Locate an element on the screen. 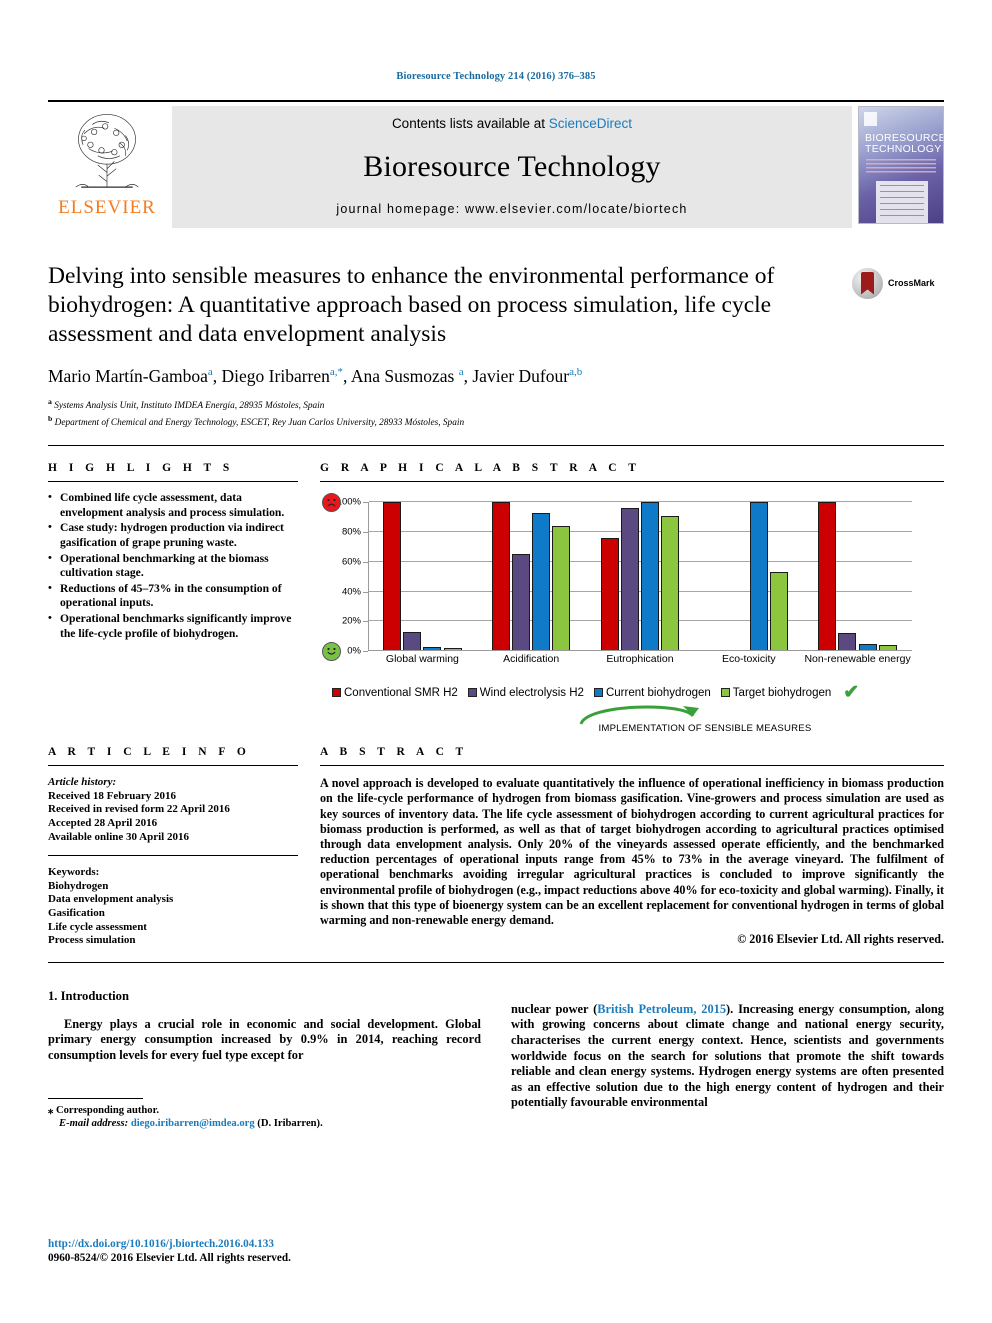 The image size is (992, 1323). title-bottom-rule is located at coordinates (496, 446).